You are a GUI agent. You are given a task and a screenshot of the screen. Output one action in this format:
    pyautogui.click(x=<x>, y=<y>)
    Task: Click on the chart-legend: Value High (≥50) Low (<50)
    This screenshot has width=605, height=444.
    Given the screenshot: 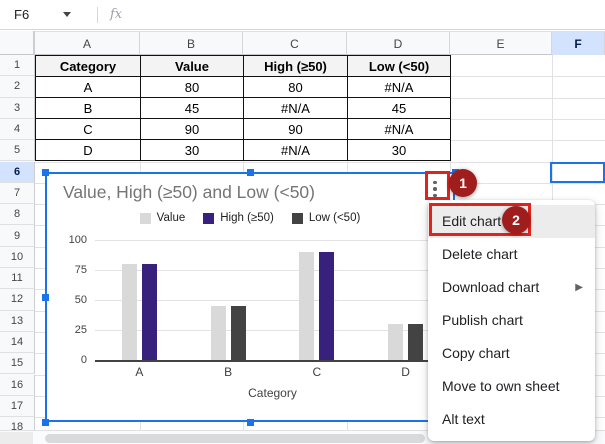 What is the action you would take?
    pyautogui.click(x=250, y=218)
    